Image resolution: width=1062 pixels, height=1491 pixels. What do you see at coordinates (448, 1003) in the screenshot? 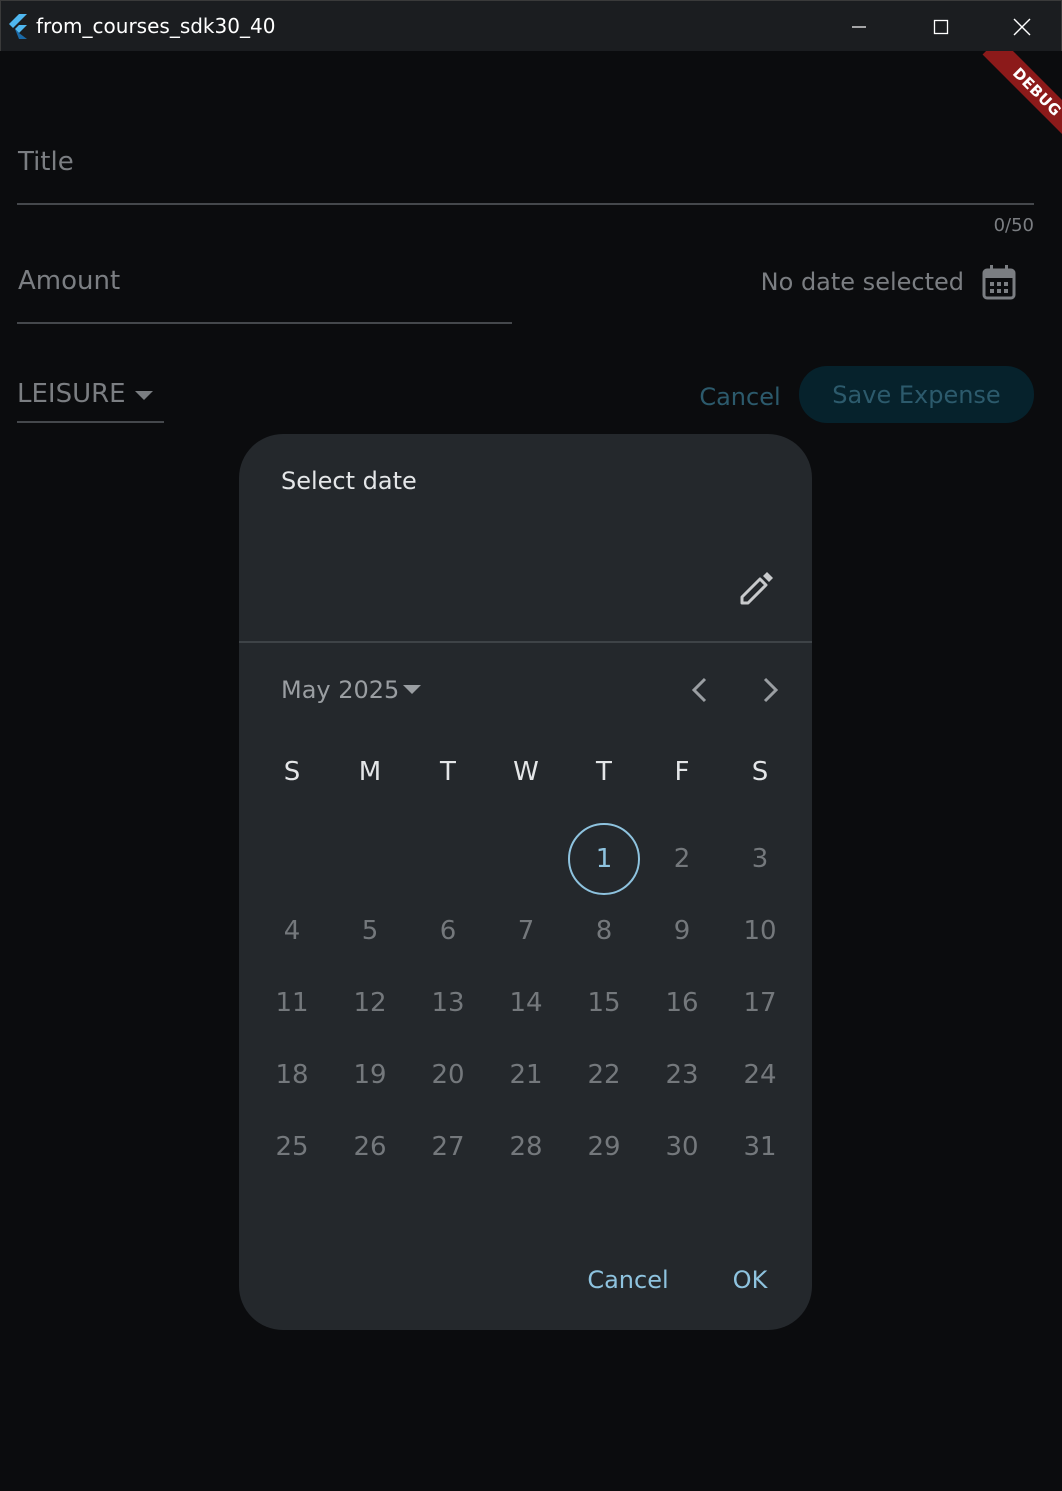
I see `day-cell: 13` at bounding box center [448, 1003].